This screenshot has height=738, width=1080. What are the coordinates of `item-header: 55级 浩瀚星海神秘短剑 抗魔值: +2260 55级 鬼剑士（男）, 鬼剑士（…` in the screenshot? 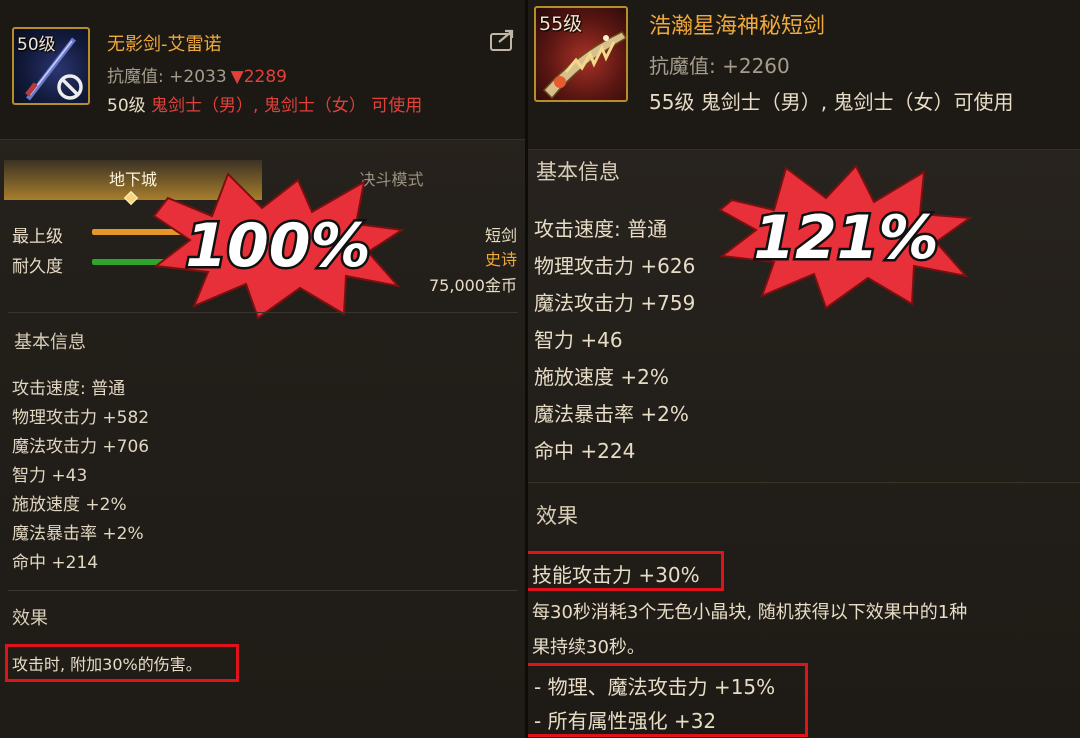 It's located at (804, 75).